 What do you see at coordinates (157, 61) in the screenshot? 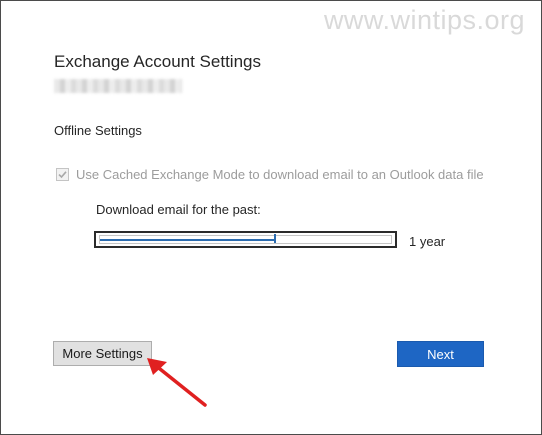
I see `page-title: Exchange Account Settings` at bounding box center [157, 61].